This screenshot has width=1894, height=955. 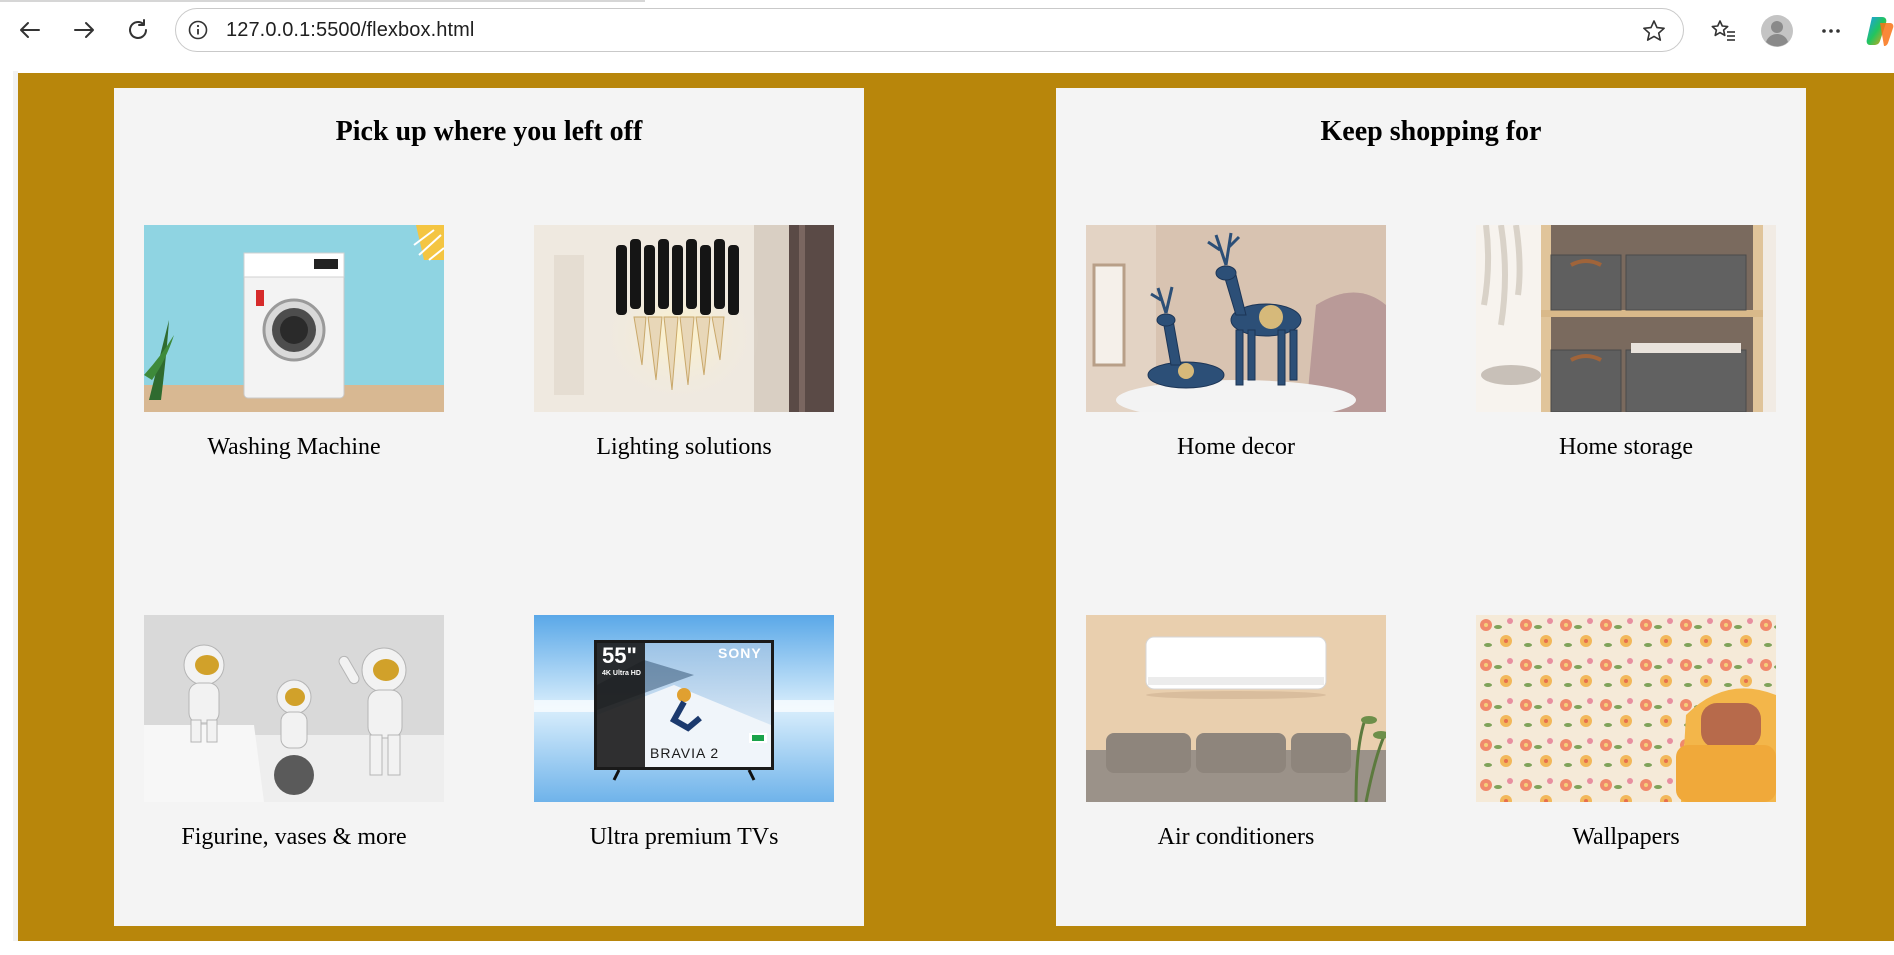 I want to click on tile-caption: Home storage, so click(x=1626, y=447).